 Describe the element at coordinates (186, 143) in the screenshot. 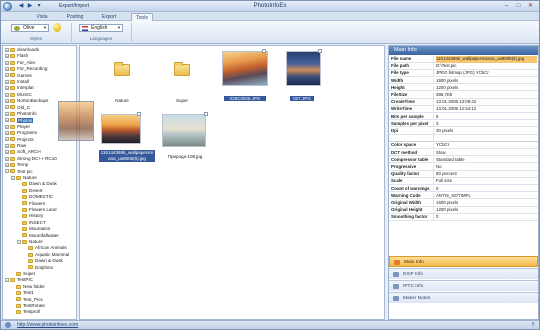

I see `thumb-photo-priroda: Природа-108.jpg` at that location.